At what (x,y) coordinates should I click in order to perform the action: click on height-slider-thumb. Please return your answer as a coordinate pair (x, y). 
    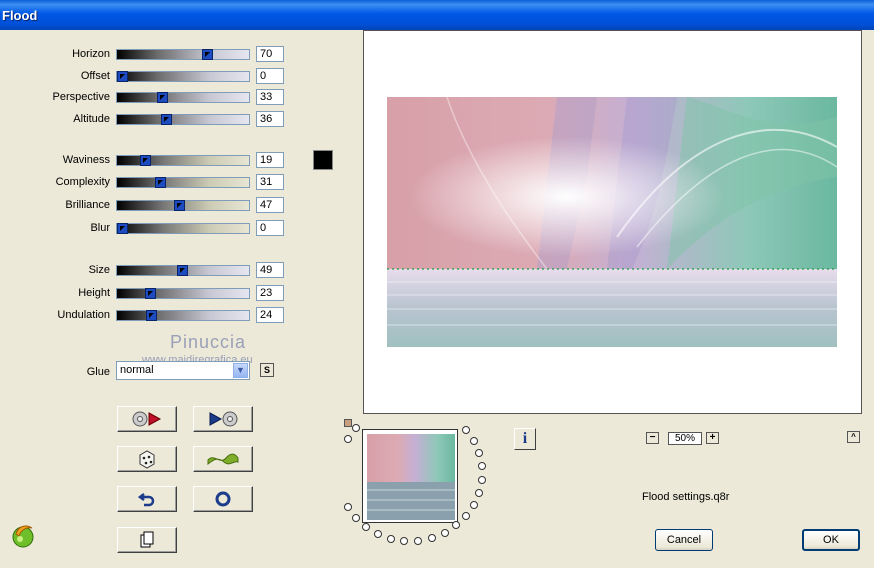
    Looking at the image, I should click on (150, 293).